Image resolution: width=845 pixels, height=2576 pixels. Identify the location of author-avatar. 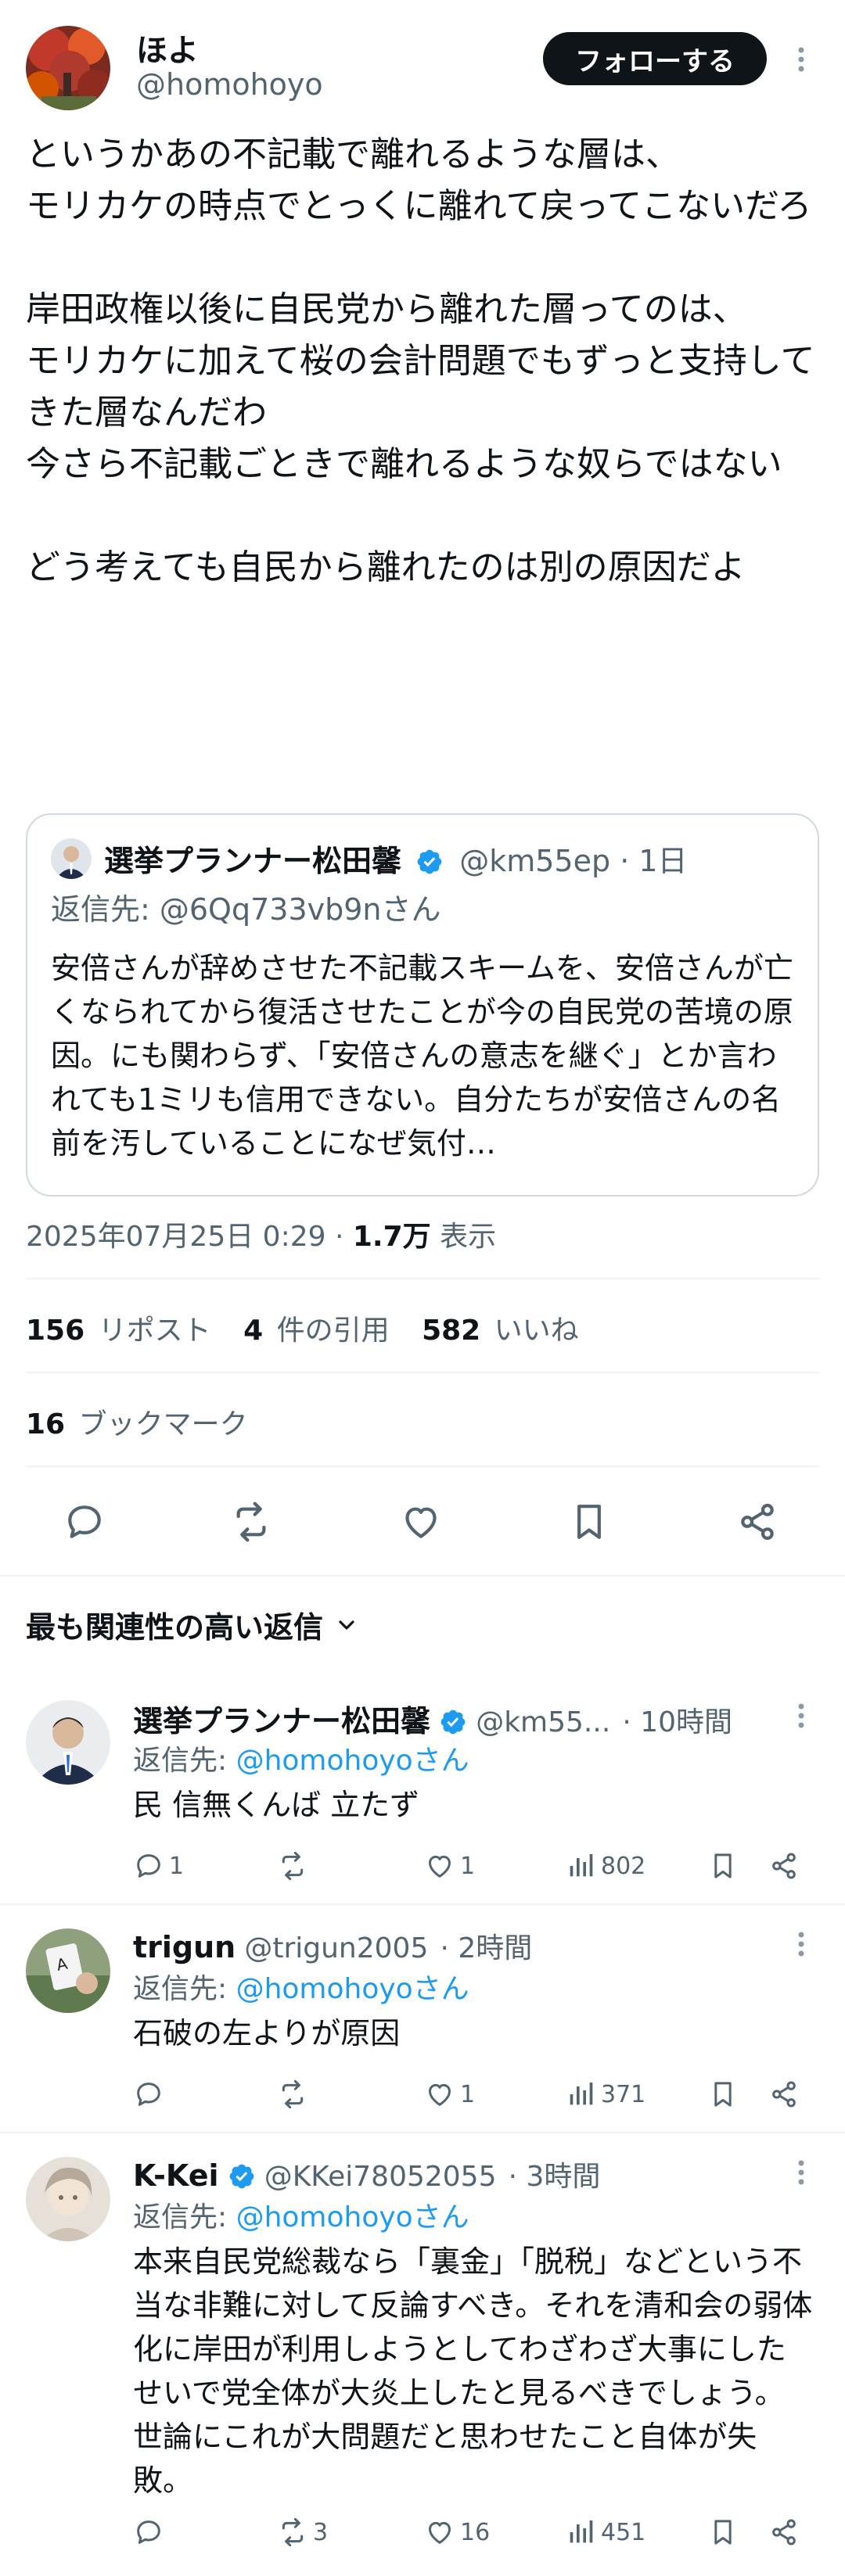
(68, 68).